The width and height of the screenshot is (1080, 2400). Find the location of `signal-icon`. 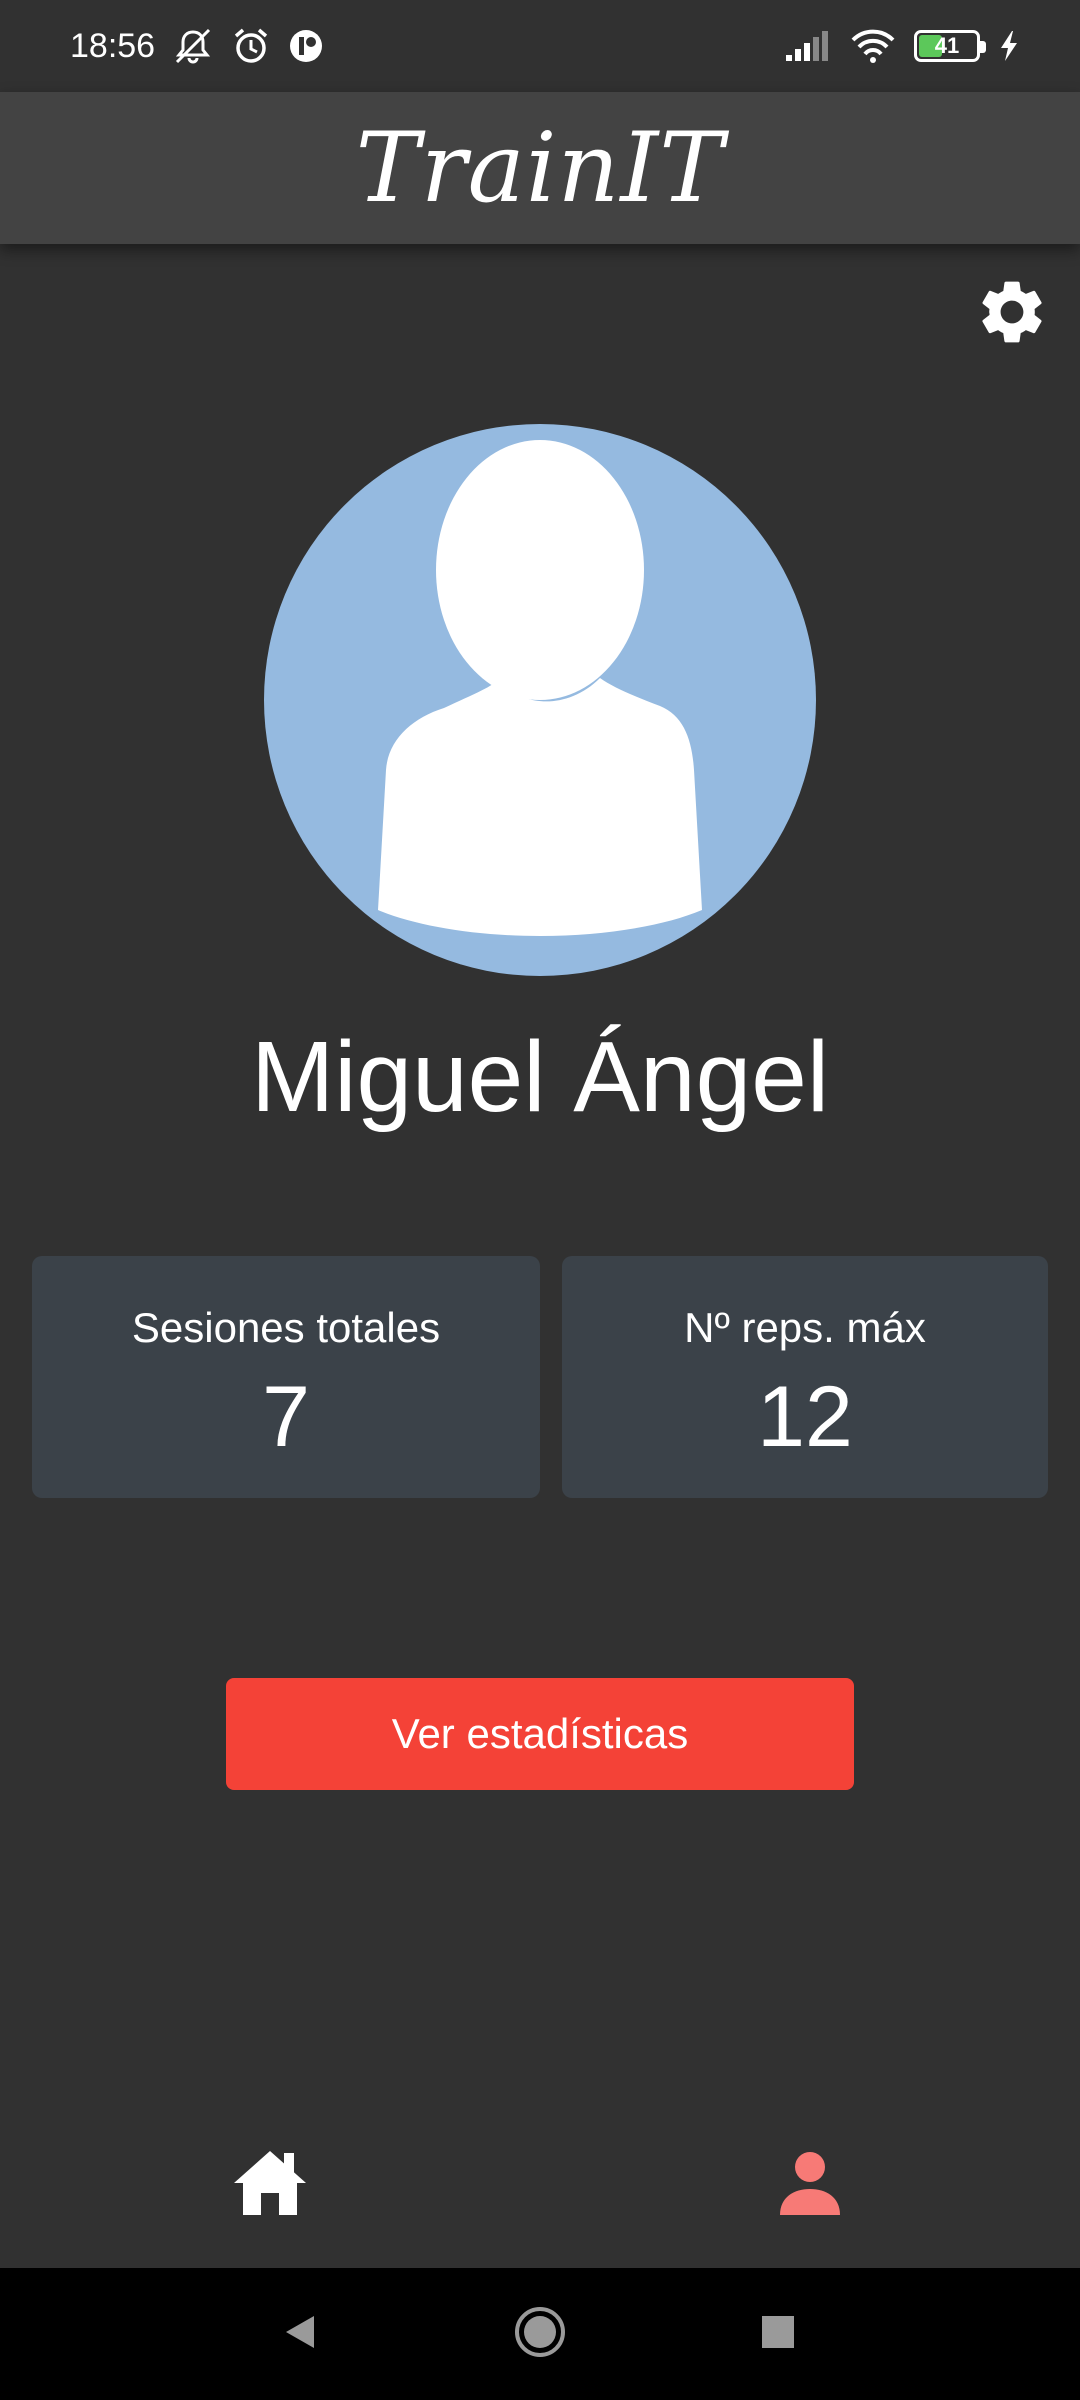

signal-icon is located at coordinates (808, 46).